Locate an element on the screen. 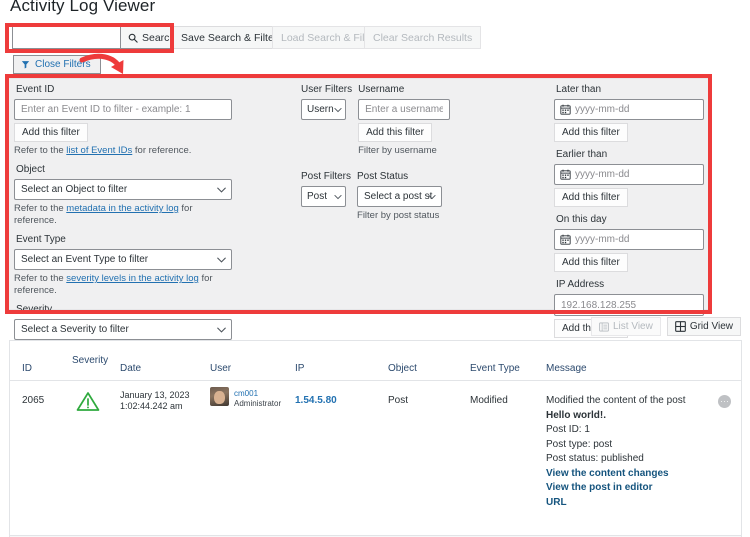 Image resolution: width=750 pixels, height=537 pixels. post-status-select-value: Select a post st is located at coordinates (398, 196).